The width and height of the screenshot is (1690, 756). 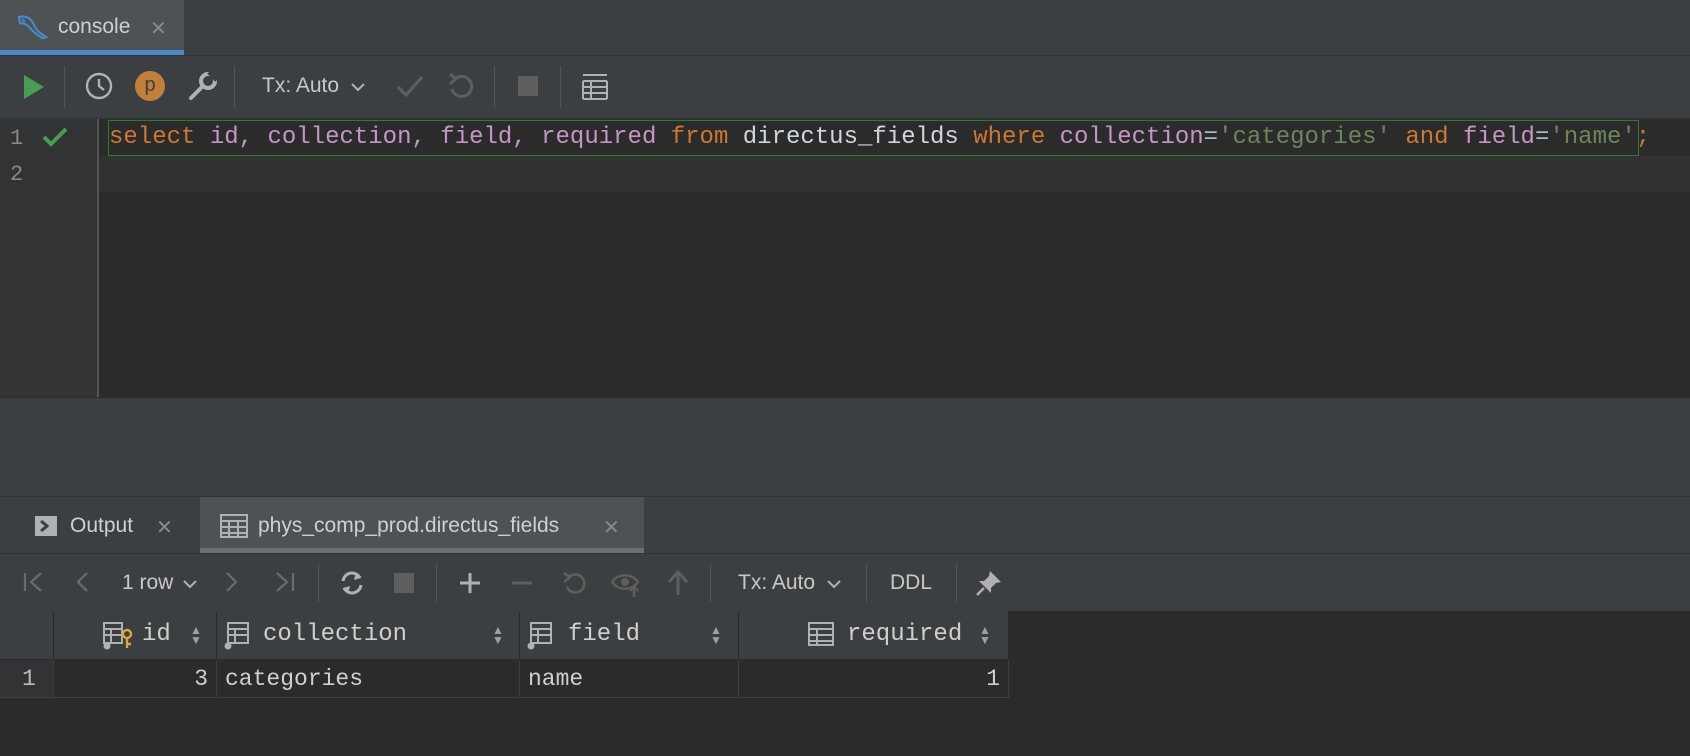 What do you see at coordinates (232, 582) in the screenshot?
I see `next-page-icon` at bounding box center [232, 582].